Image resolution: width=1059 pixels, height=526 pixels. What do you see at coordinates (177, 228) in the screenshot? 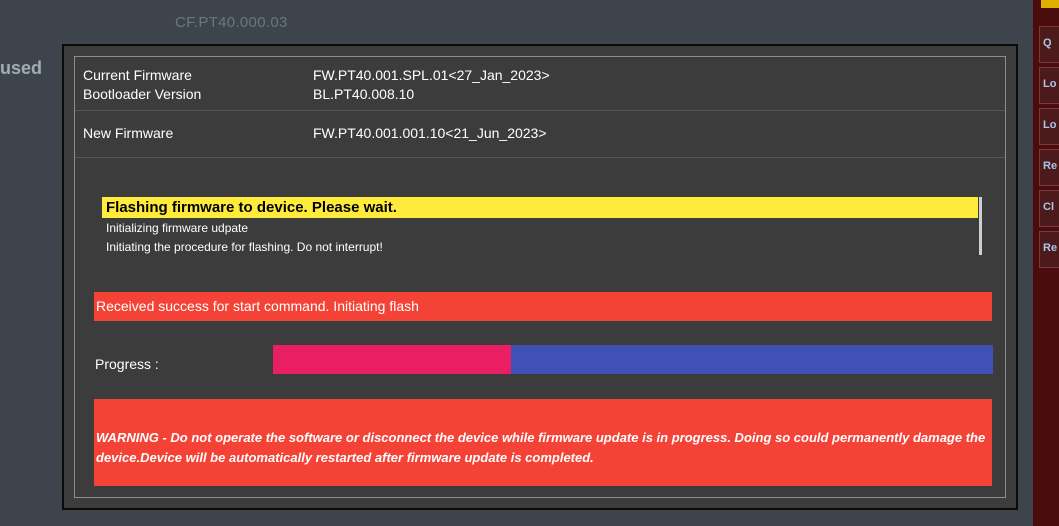
I see `log-line: Initializing firmware udpate` at bounding box center [177, 228].